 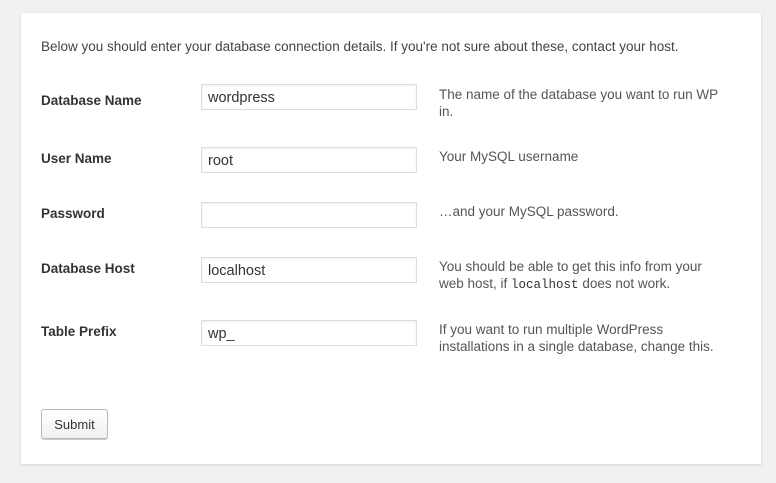 What do you see at coordinates (73, 213) in the screenshot?
I see `password-label: Password` at bounding box center [73, 213].